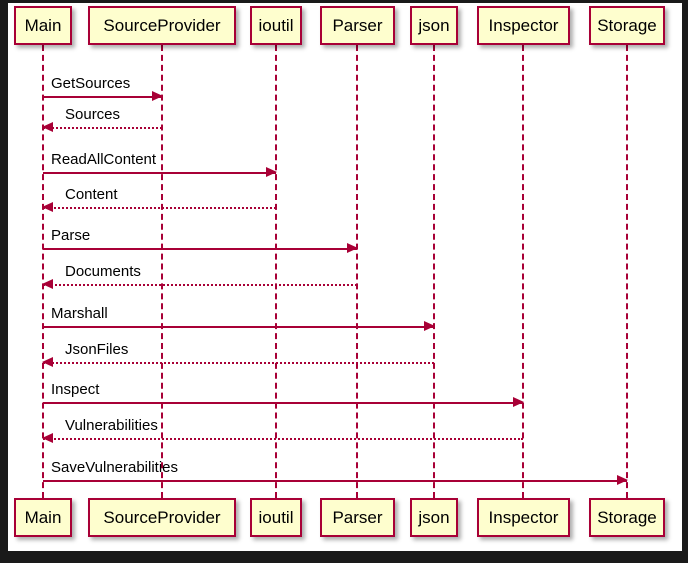 The width and height of the screenshot is (688, 563). What do you see at coordinates (97, 349) in the screenshot?
I see `message-label: JsonFiles` at bounding box center [97, 349].